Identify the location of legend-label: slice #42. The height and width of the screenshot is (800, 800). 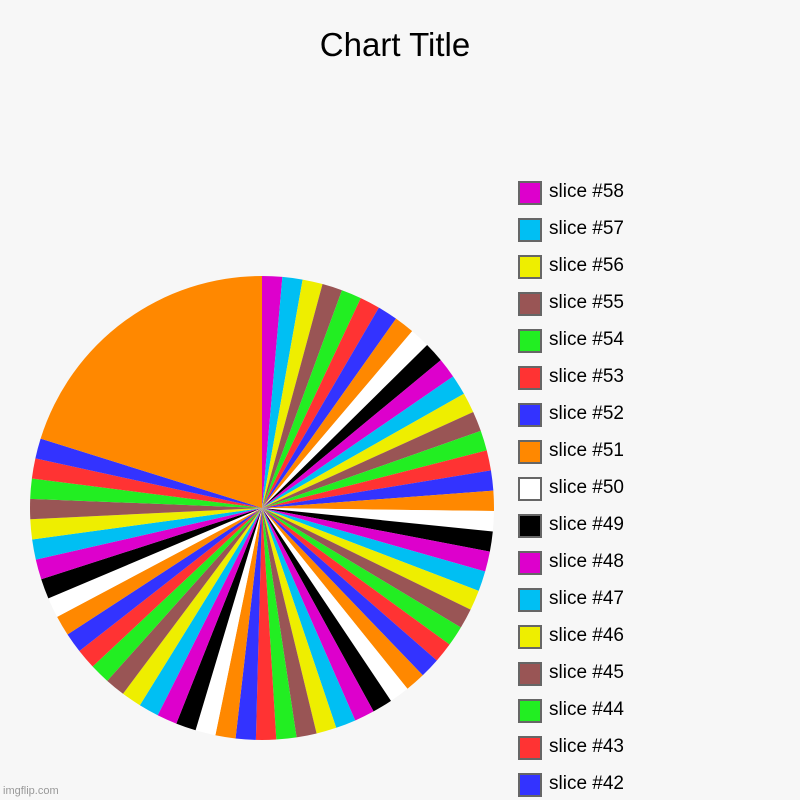
(586, 783).